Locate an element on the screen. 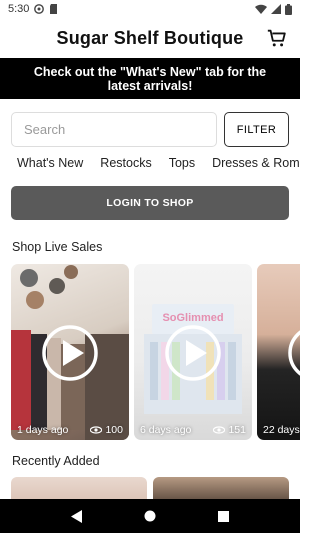  app-header: Sugar Shelf Boutique is located at coordinates (150, 38).